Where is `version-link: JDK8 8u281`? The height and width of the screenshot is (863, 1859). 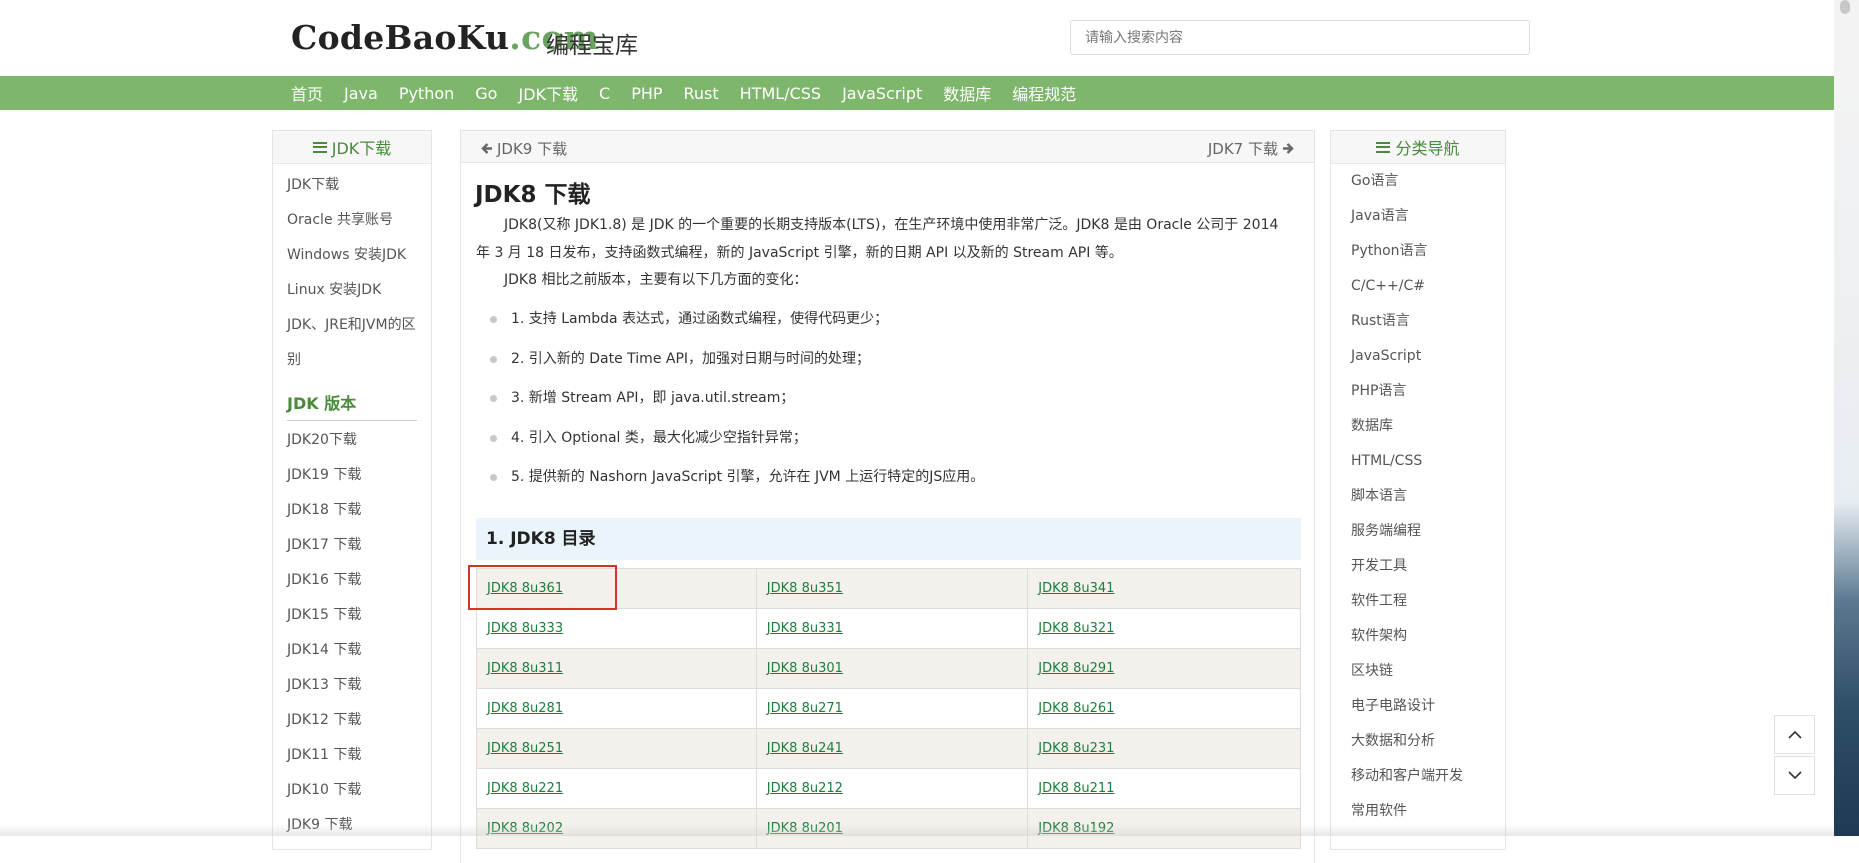 version-link: JDK8 8u281 is located at coordinates (525, 708).